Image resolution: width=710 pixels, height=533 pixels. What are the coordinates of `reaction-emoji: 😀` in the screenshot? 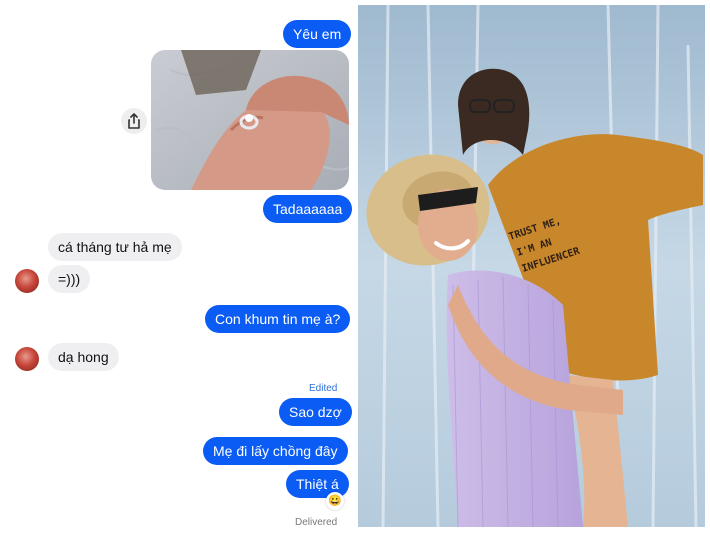 It's located at (335, 501).